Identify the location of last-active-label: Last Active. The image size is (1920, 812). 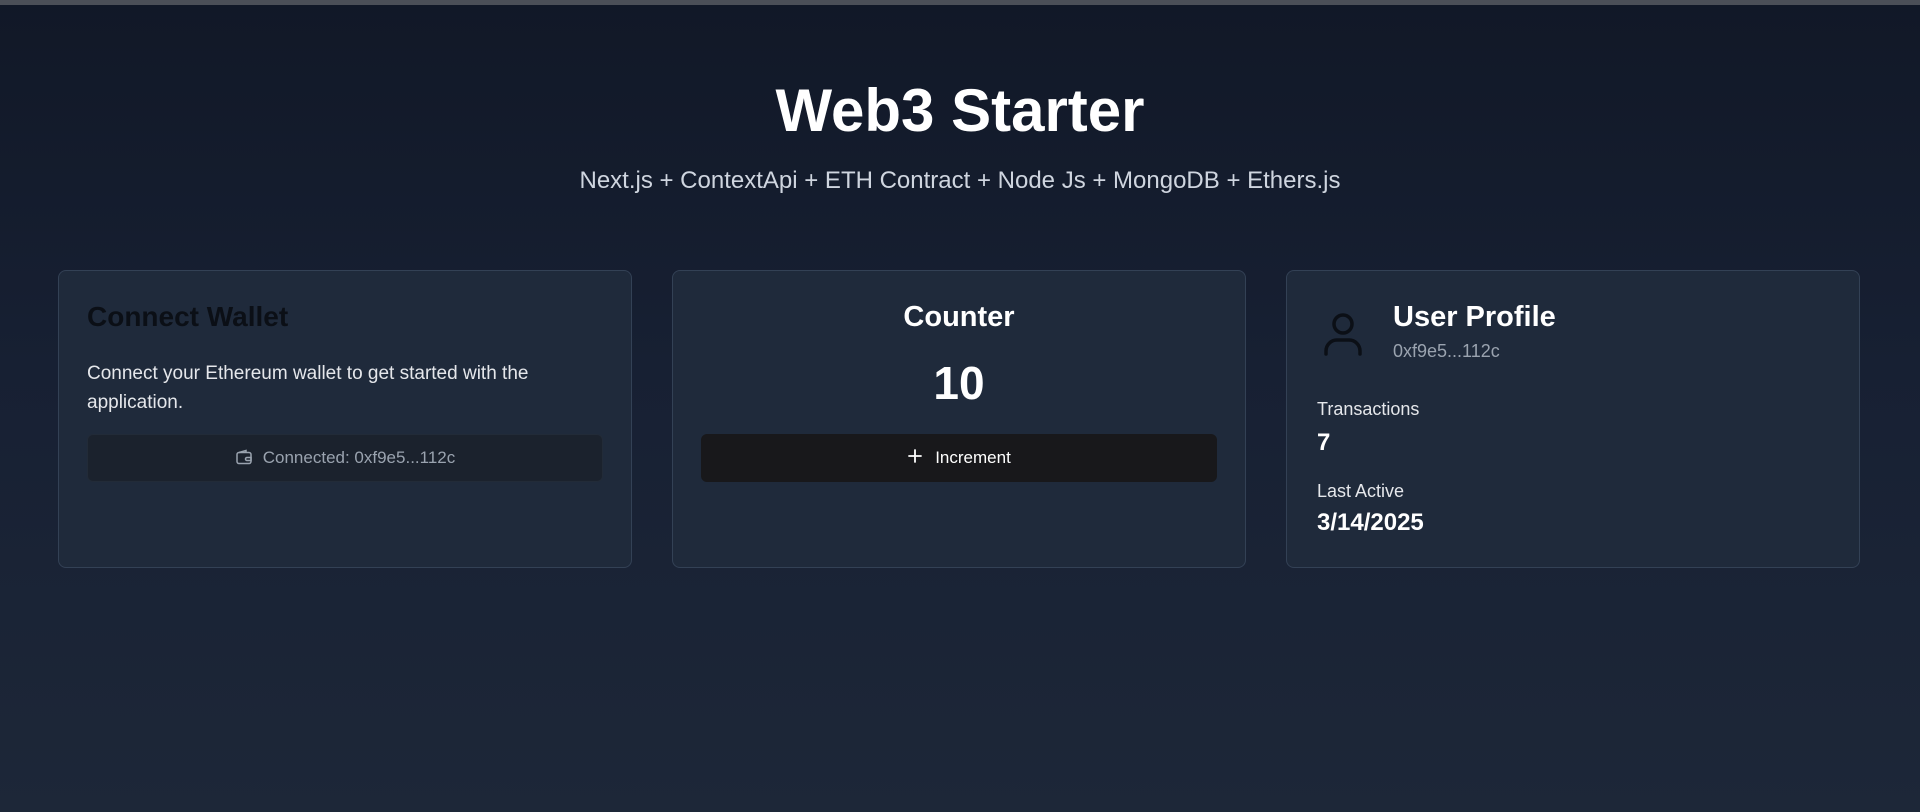
(1361, 491).